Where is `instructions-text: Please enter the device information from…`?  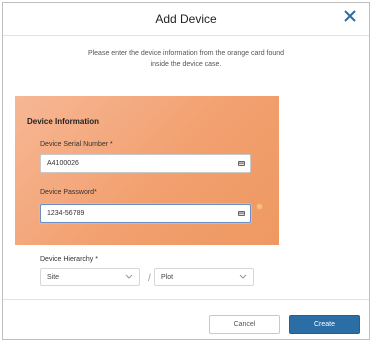 instructions-text: Please enter the device information from… is located at coordinates (186, 59).